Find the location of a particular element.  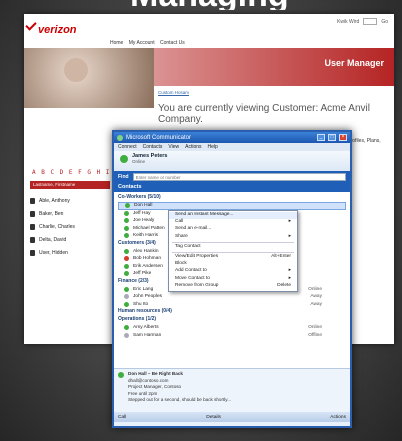

context-menu-item: Tag Contact is located at coordinates (233, 247).